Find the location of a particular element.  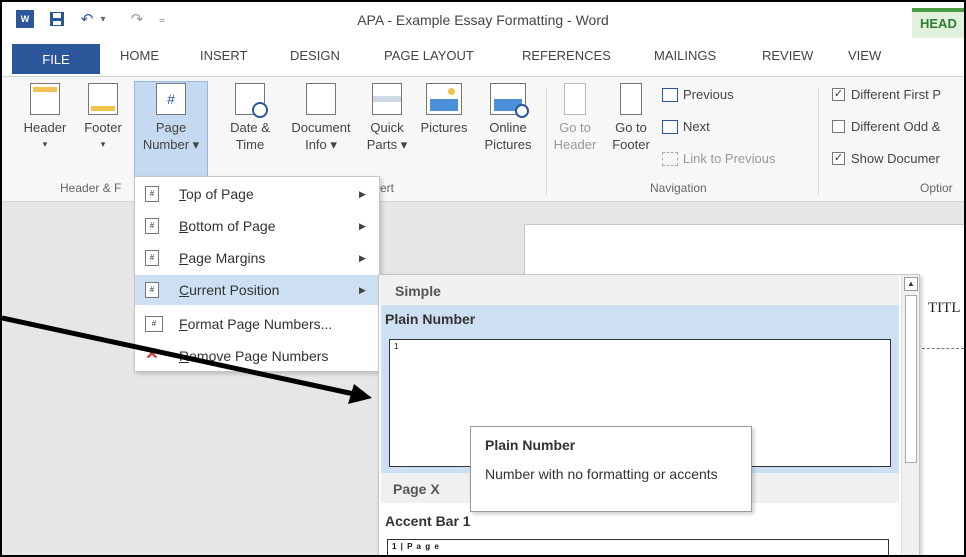

go-to-footer-label-line2: Footer is located at coordinates (631, 144).